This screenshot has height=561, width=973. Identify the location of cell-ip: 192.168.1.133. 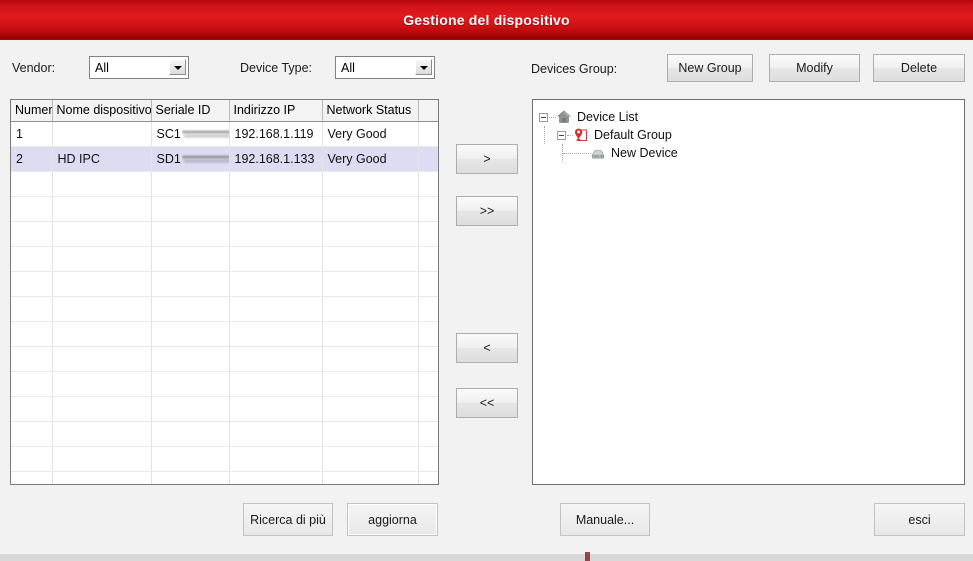
(276, 159).